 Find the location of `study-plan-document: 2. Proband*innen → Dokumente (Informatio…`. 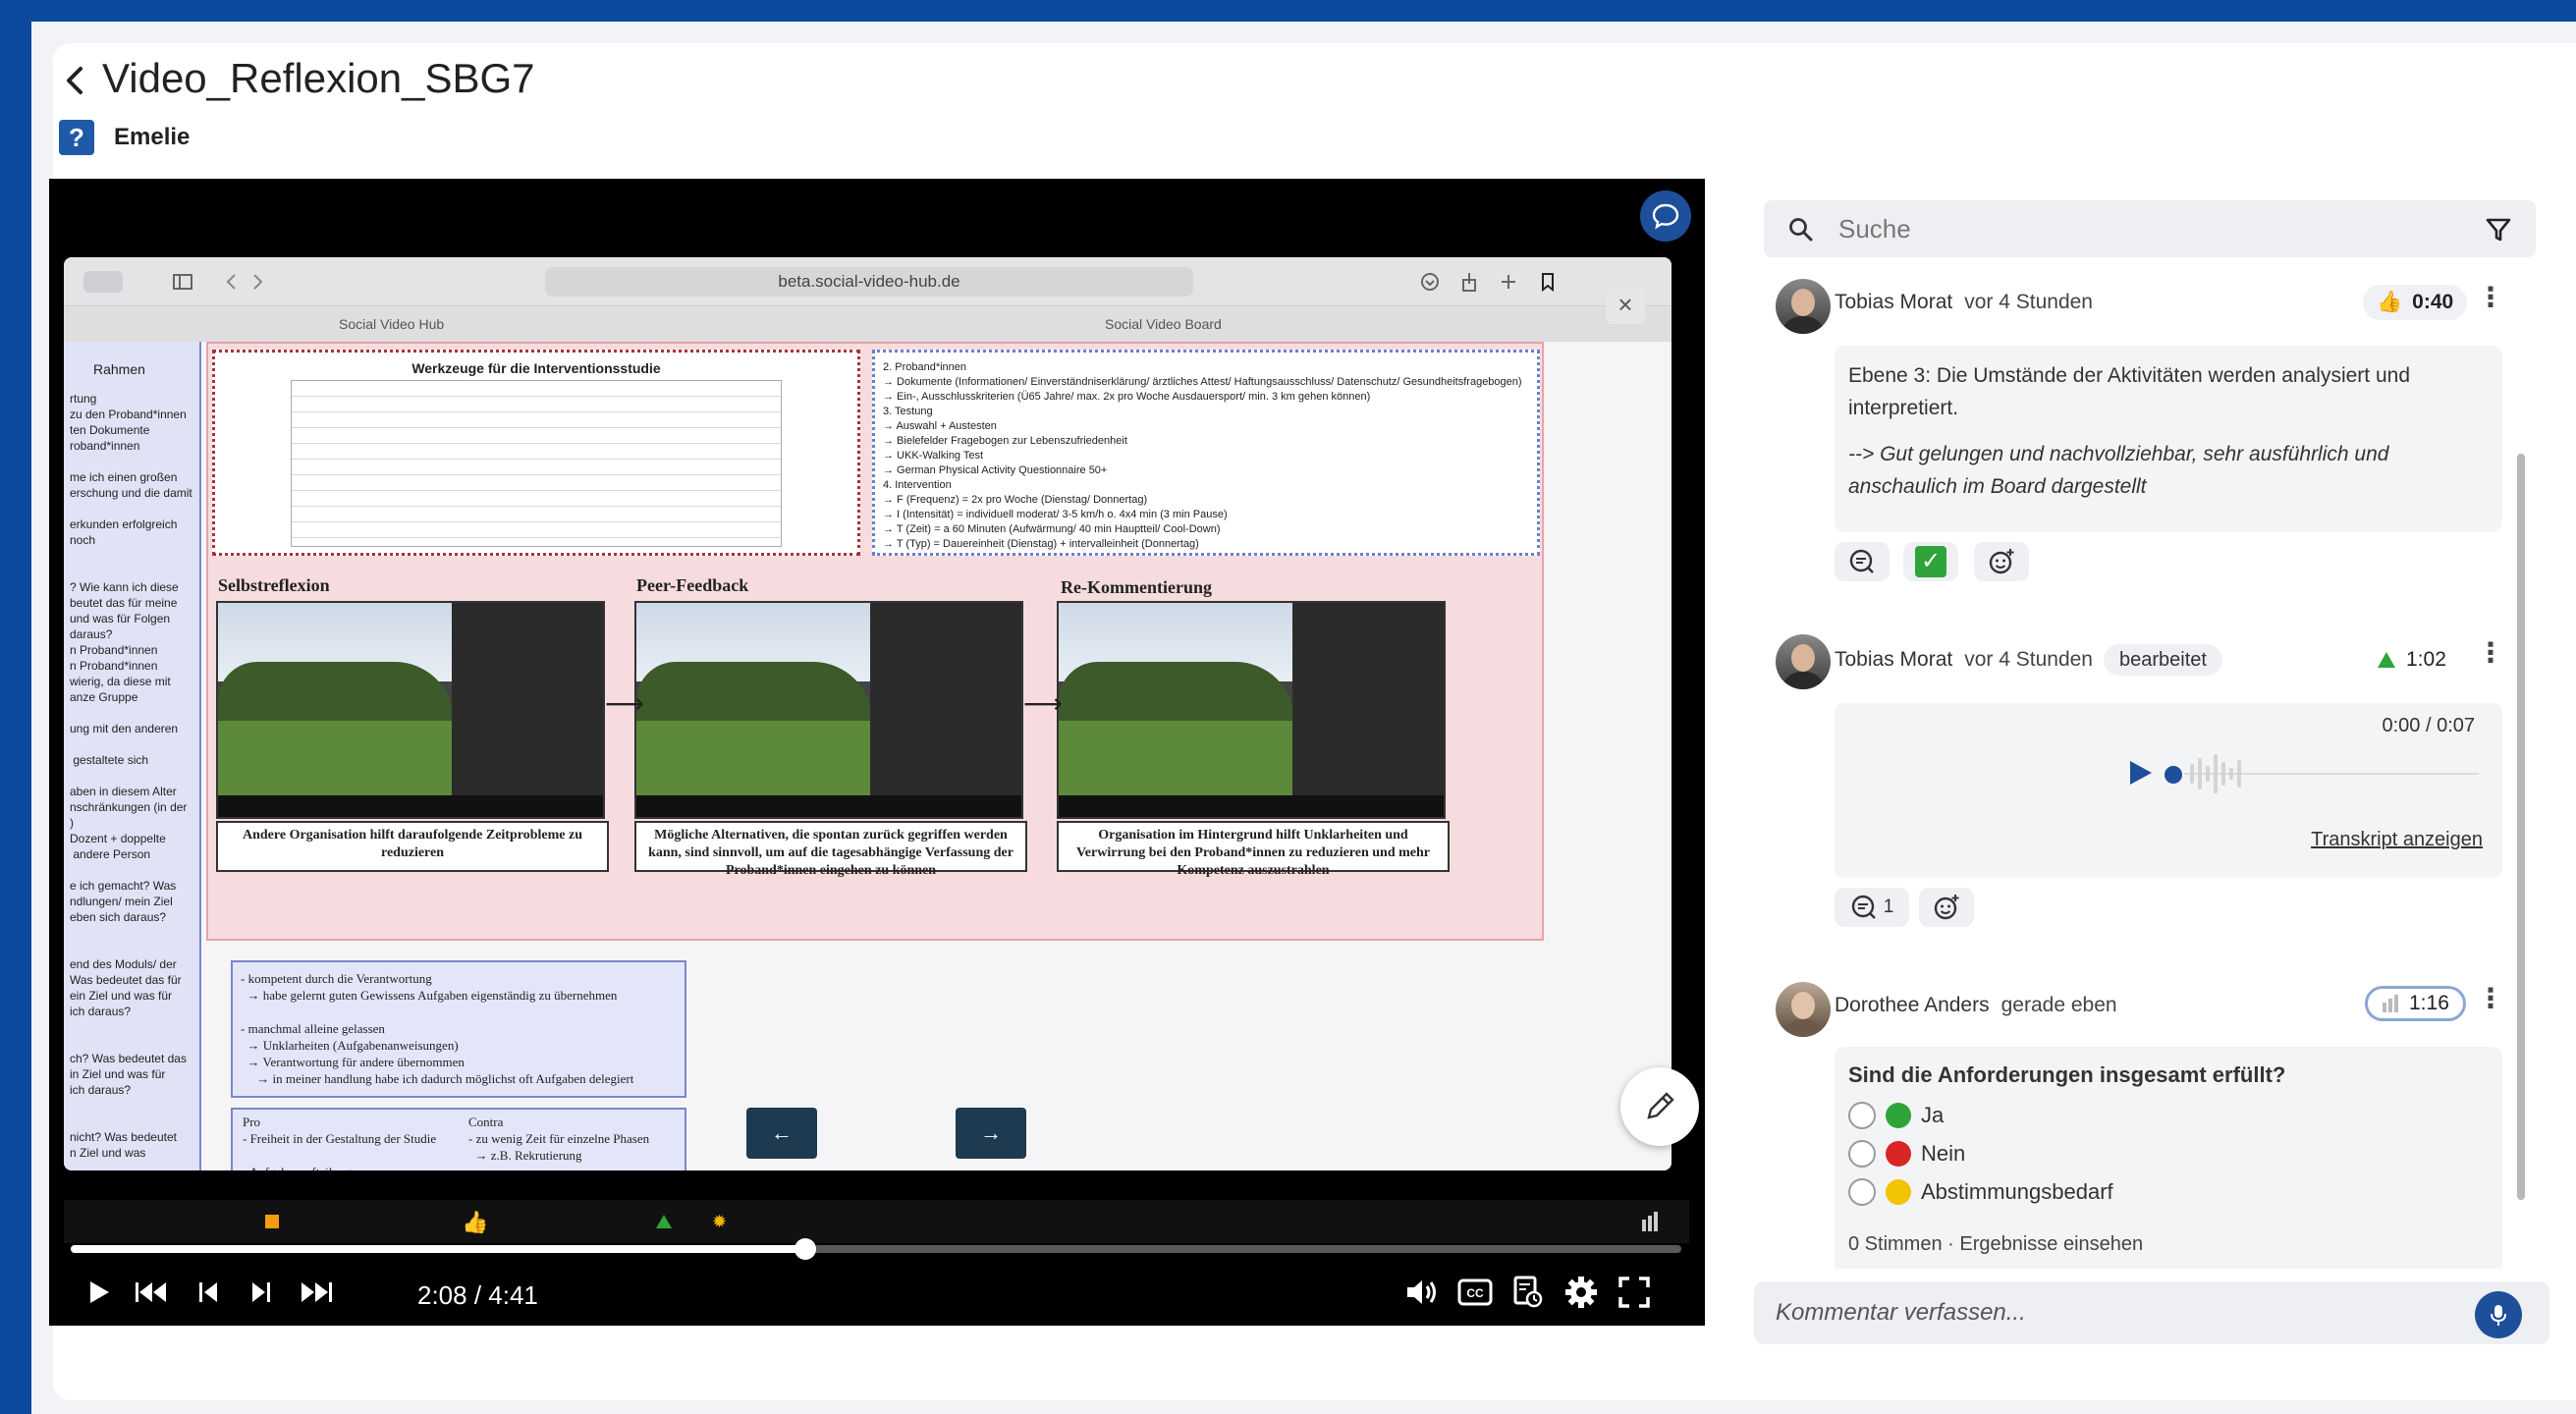

study-plan-document: 2. Proband*innen → Dokumente (Informatio… is located at coordinates (1206, 453).